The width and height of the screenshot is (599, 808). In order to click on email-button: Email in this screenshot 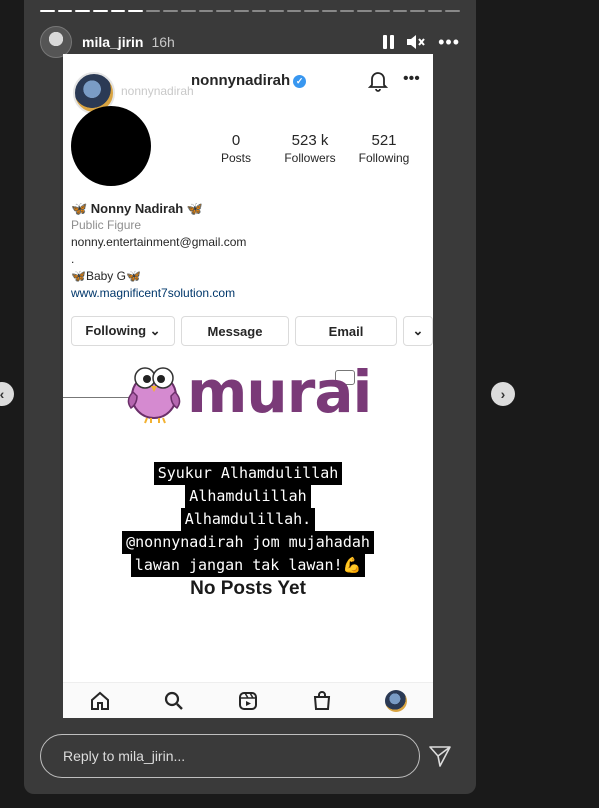, I will do `click(346, 331)`.